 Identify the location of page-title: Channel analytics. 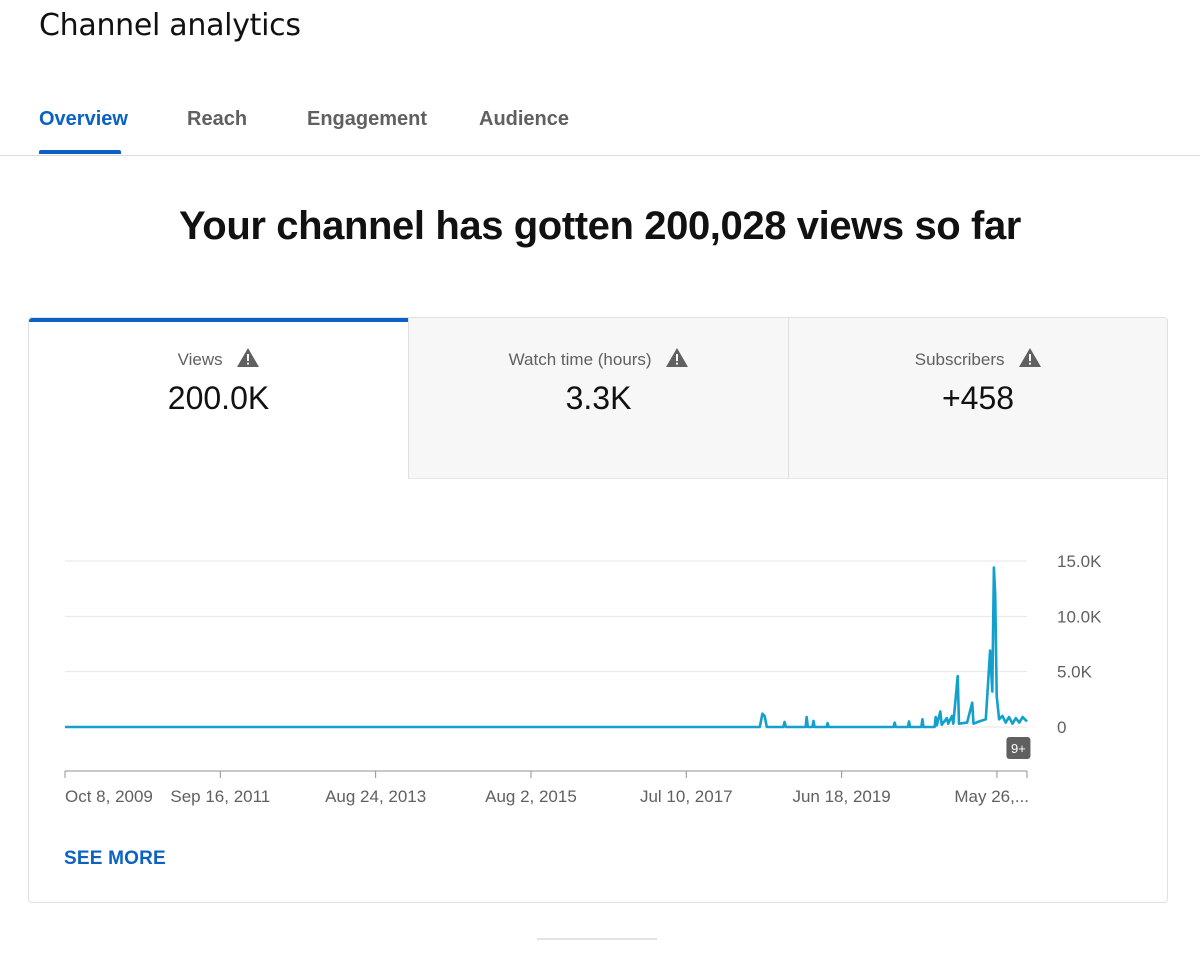
(170, 25).